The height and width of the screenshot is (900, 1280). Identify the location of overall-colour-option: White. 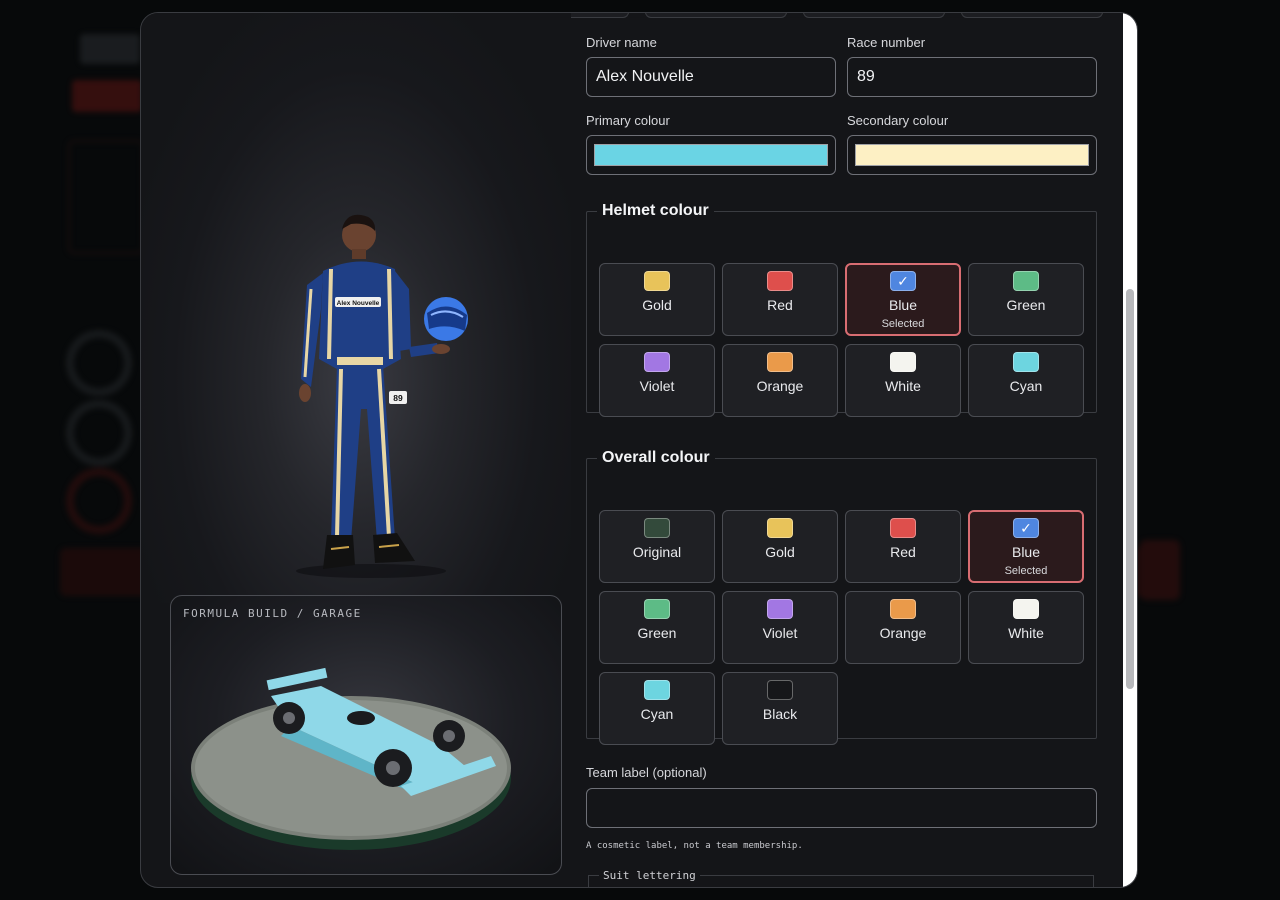
(1026, 627).